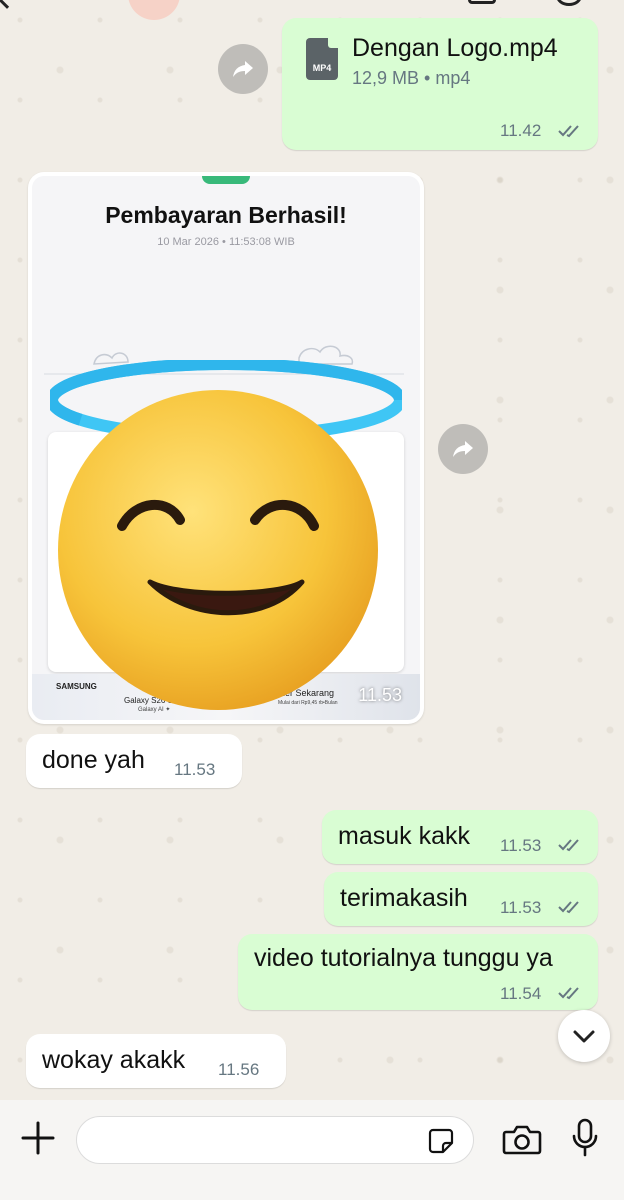 The image size is (624, 1200). I want to click on outgoing-message: video tutorialnya tunggu ya 11.54, so click(418, 972).